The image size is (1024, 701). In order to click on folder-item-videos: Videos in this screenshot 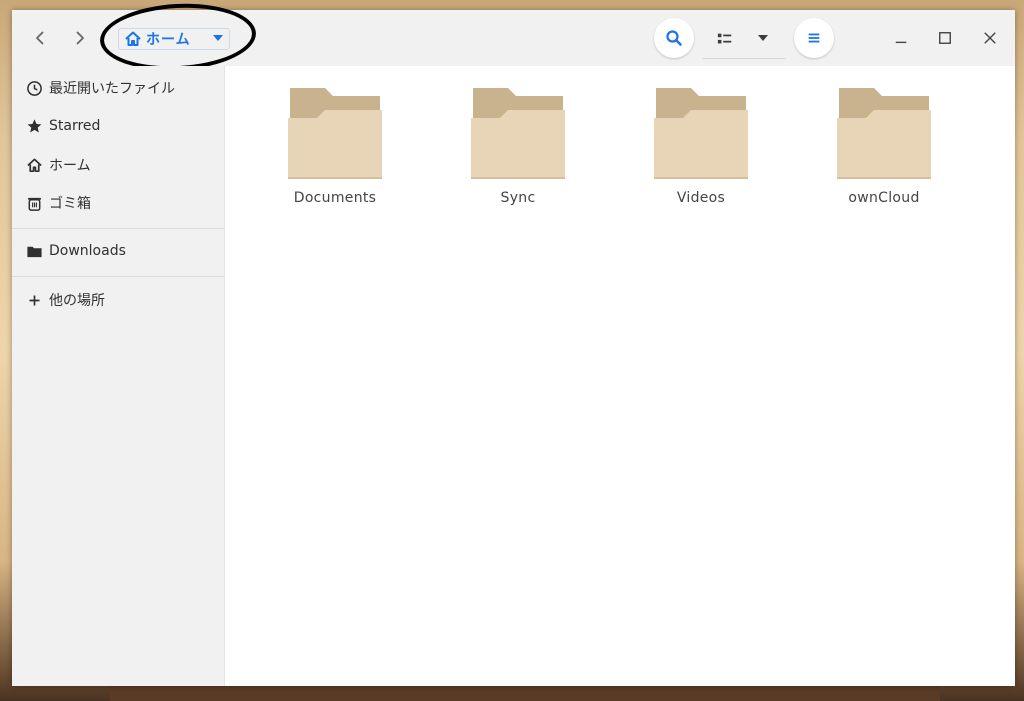, I will do `click(701, 153)`.